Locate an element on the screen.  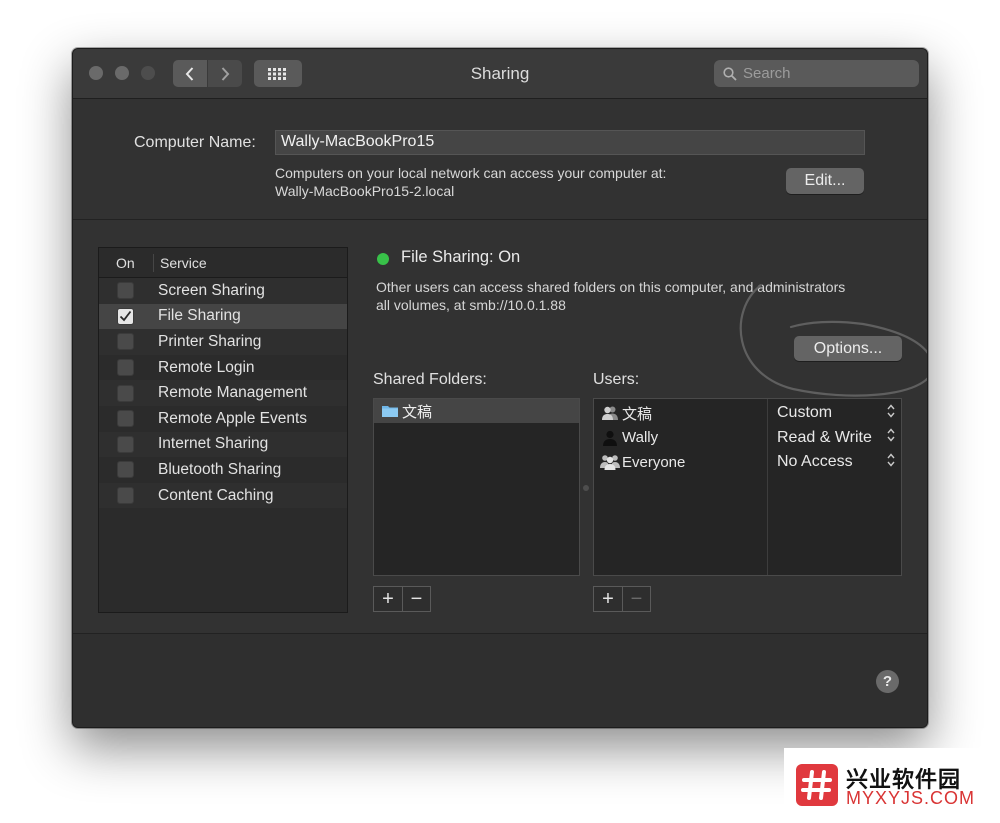
service-row: Content Caching is located at coordinates (223, 495).